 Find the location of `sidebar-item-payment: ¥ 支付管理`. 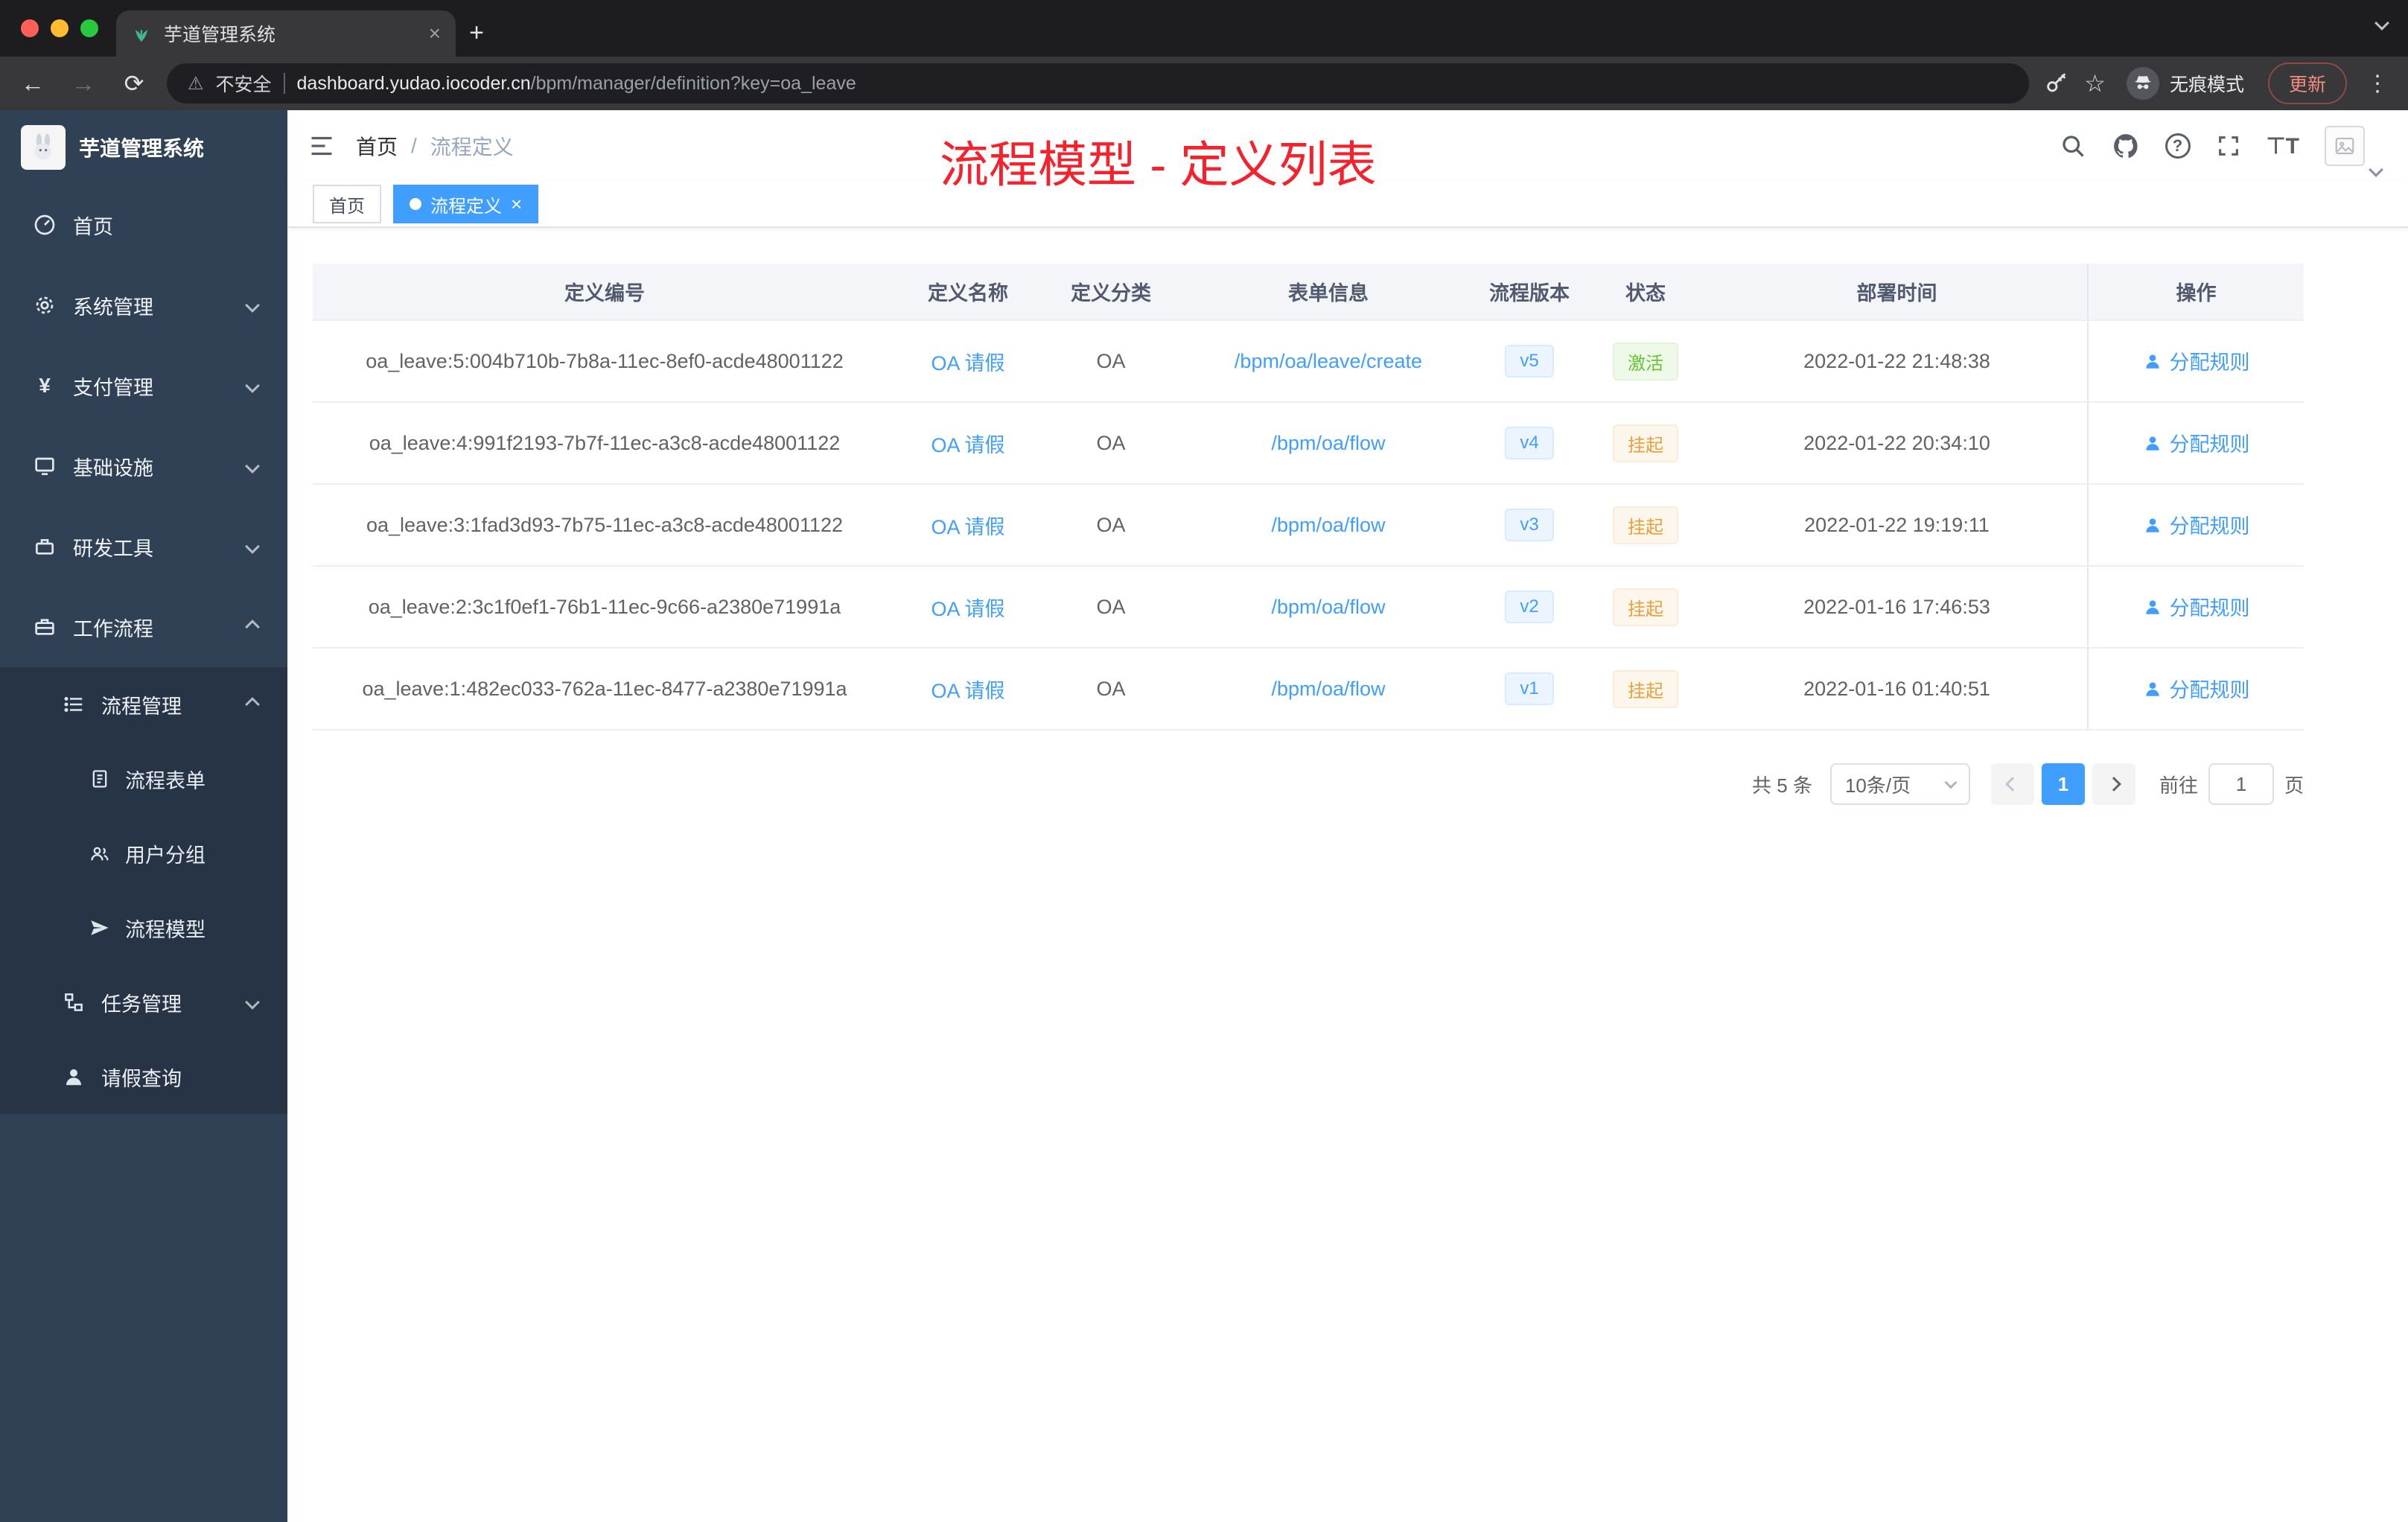

sidebar-item-payment: ¥ 支付管理 is located at coordinates (143, 386).